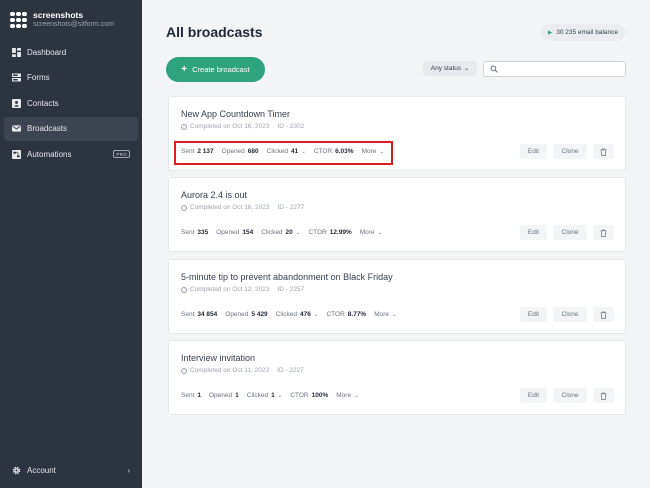  Describe the element at coordinates (230, 289) in the screenshot. I see `broadcast-completed: Completed on Oct 12, 2023` at that location.